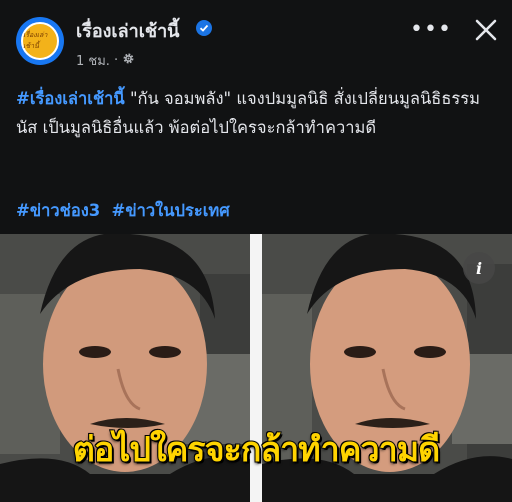 The height and width of the screenshot is (502, 512). I want to click on avatar-logo: เรื่องเล่าเช้านี้, so click(40, 41).